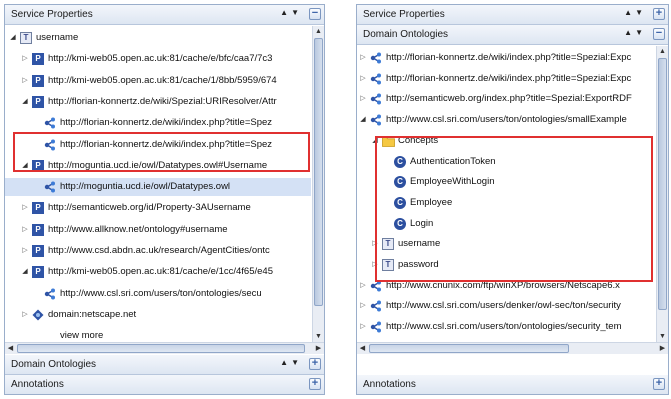 The height and width of the screenshot is (399, 671). I want to click on right-sort-arrows-icon: ▲▼, so click(635, 12).